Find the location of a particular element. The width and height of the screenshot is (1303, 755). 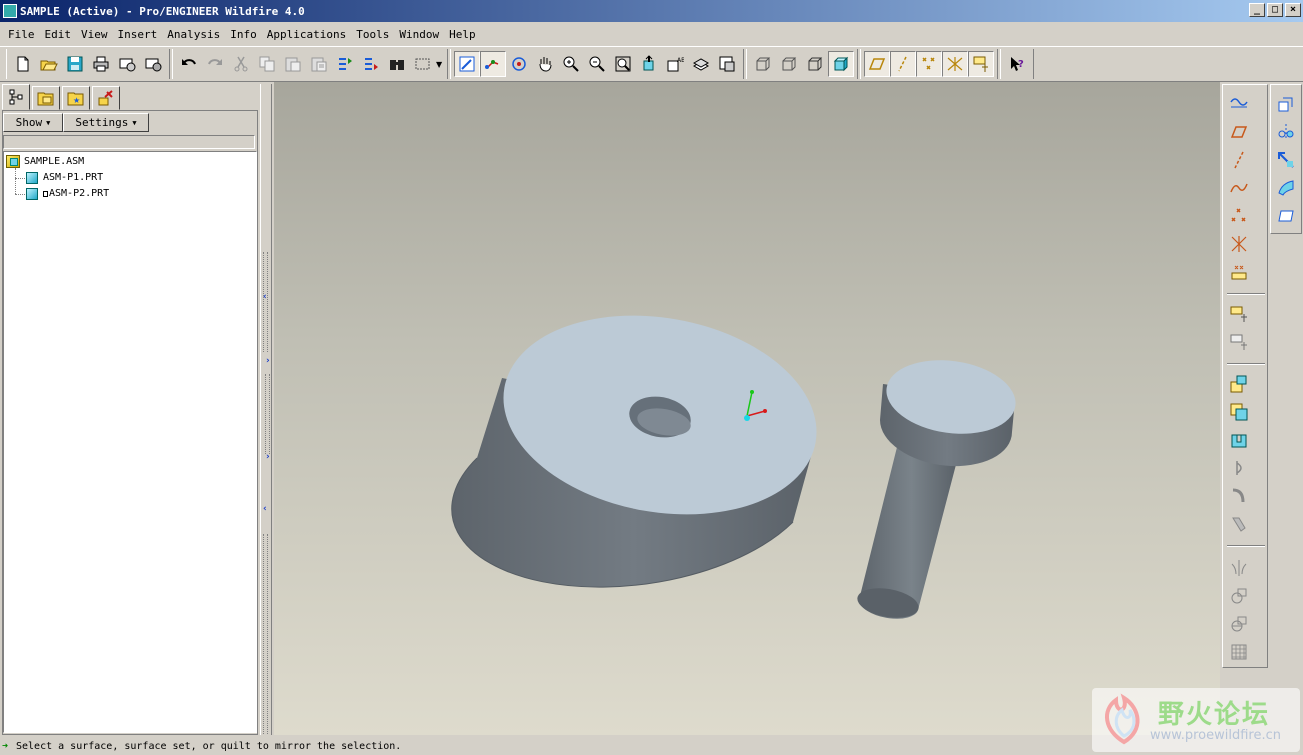

menu-insert: Insert is located at coordinates (138, 34).